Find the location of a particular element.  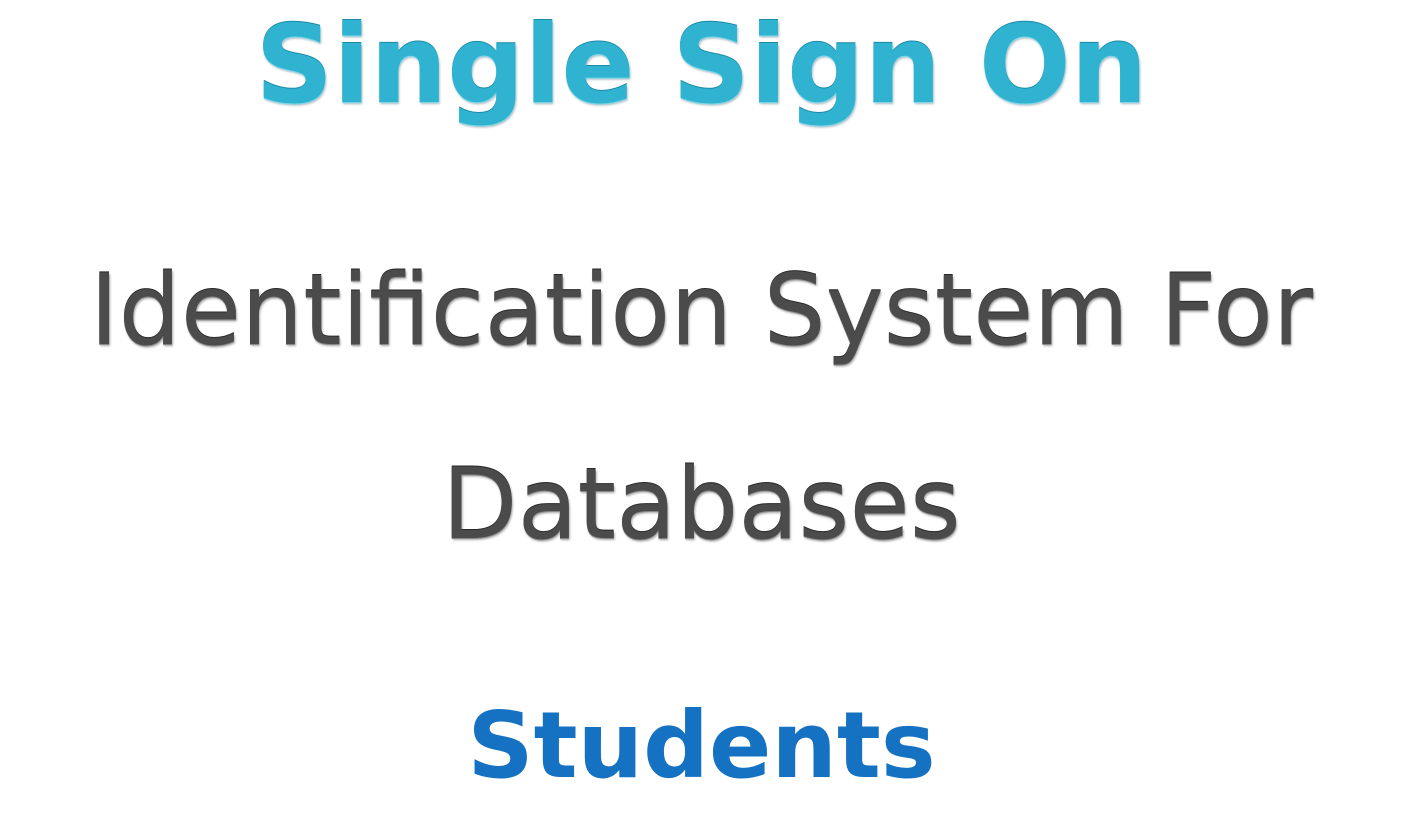

slide-subtitle-line-2: Databases is located at coordinates (701, 505).